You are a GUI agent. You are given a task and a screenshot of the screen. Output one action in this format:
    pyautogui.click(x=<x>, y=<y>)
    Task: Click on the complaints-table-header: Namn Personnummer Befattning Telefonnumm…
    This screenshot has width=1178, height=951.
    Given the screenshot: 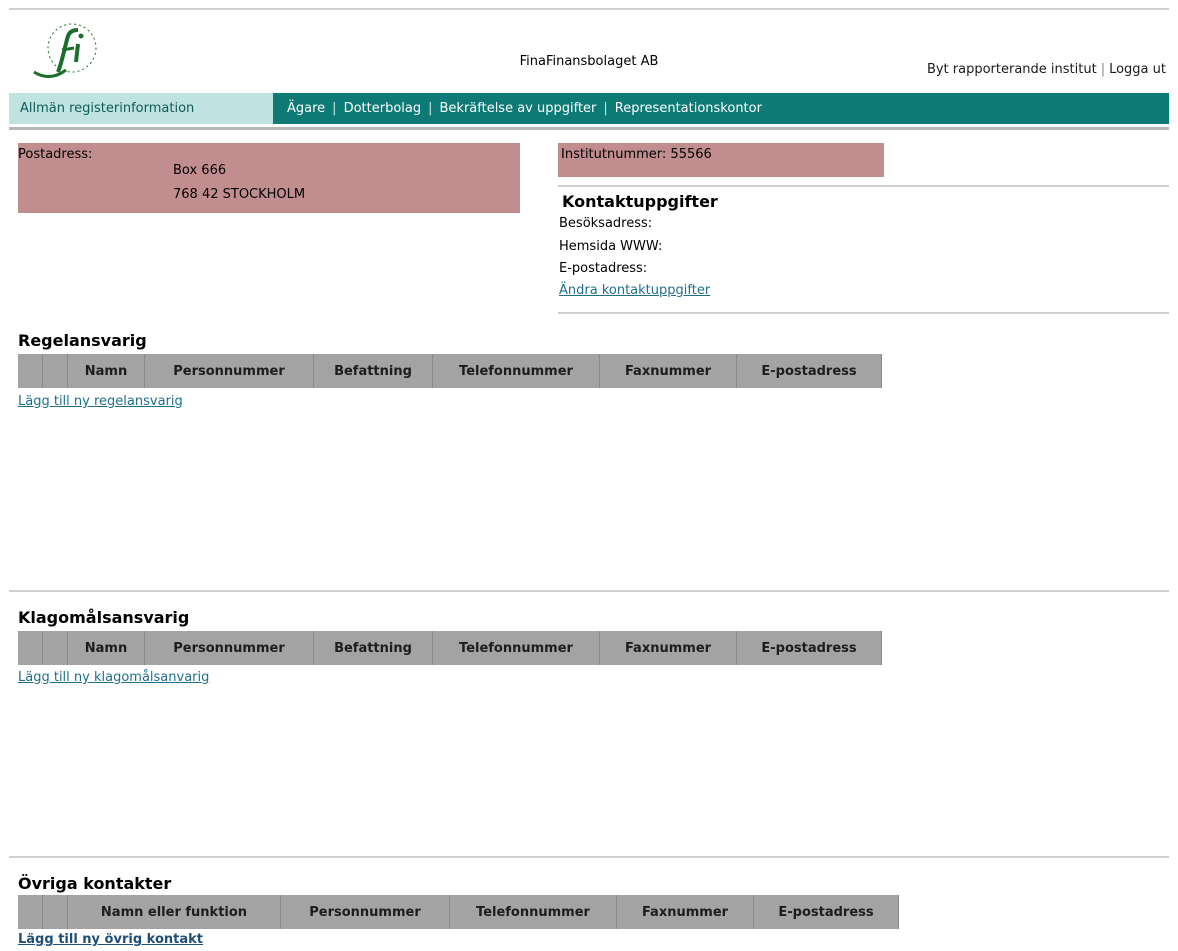 What is the action you would take?
    pyautogui.click(x=450, y=648)
    